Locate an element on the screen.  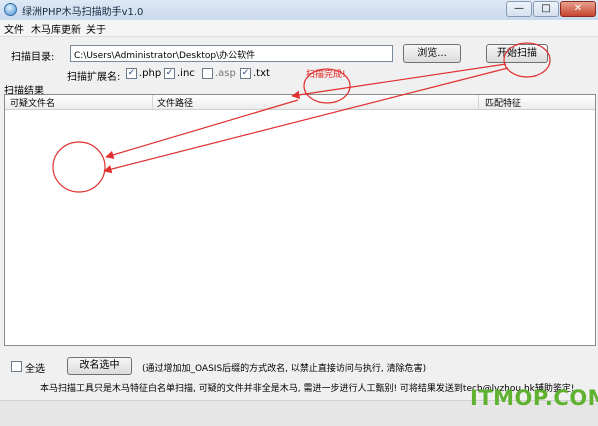
ext-php-label: .php is located at coordinates (150, 73).